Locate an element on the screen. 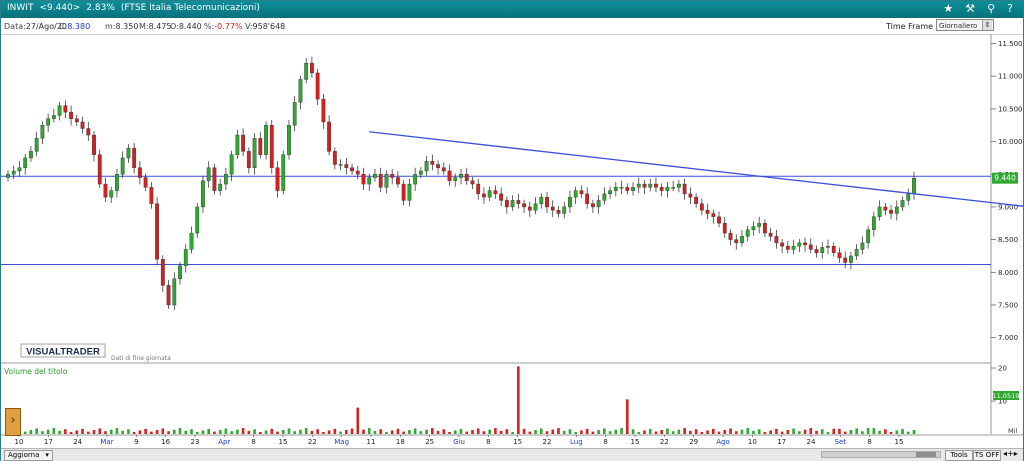 The width and height of the screenshot is (1024, 461). refresh-button: Aggiorna ▾ is located at coordinates (28, 455).